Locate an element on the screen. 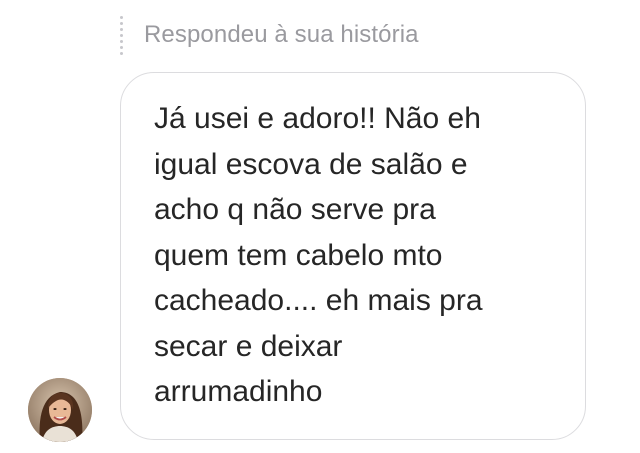  avatar is located at coordinates (60, 410).